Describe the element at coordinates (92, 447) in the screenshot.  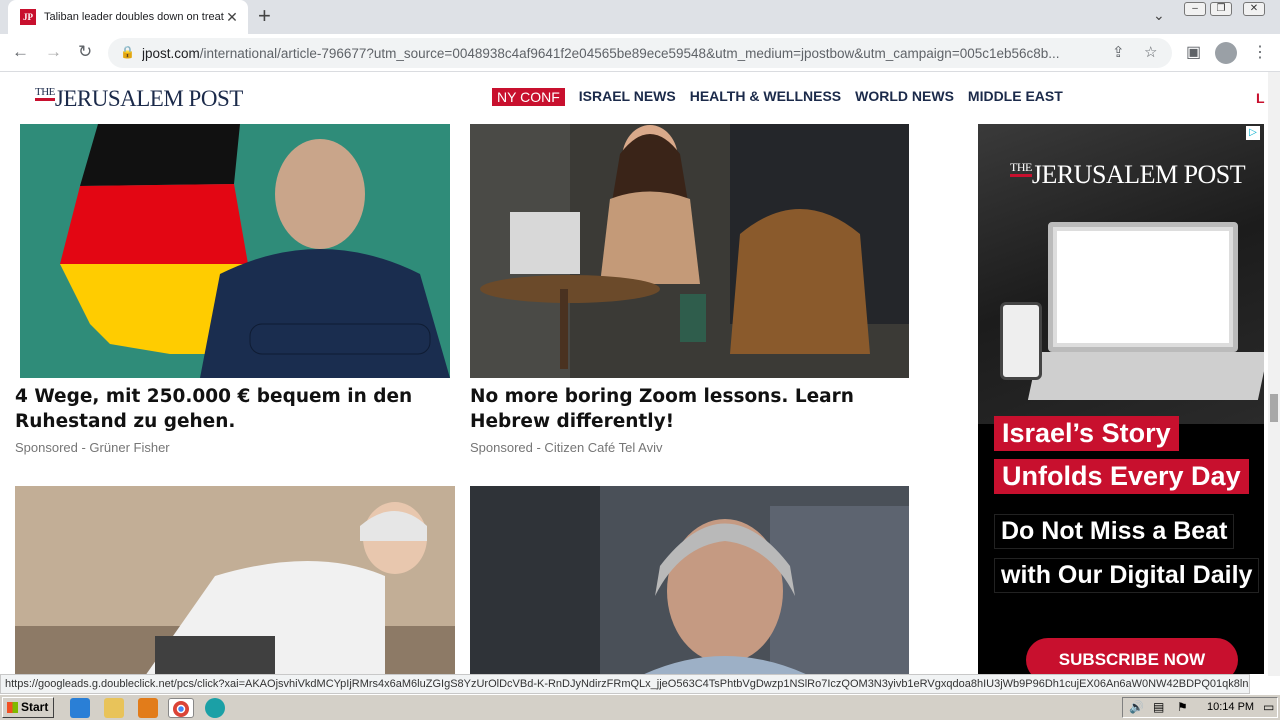
I see `card-sponsor: Sponsored - Grüner Fisher` at that location.